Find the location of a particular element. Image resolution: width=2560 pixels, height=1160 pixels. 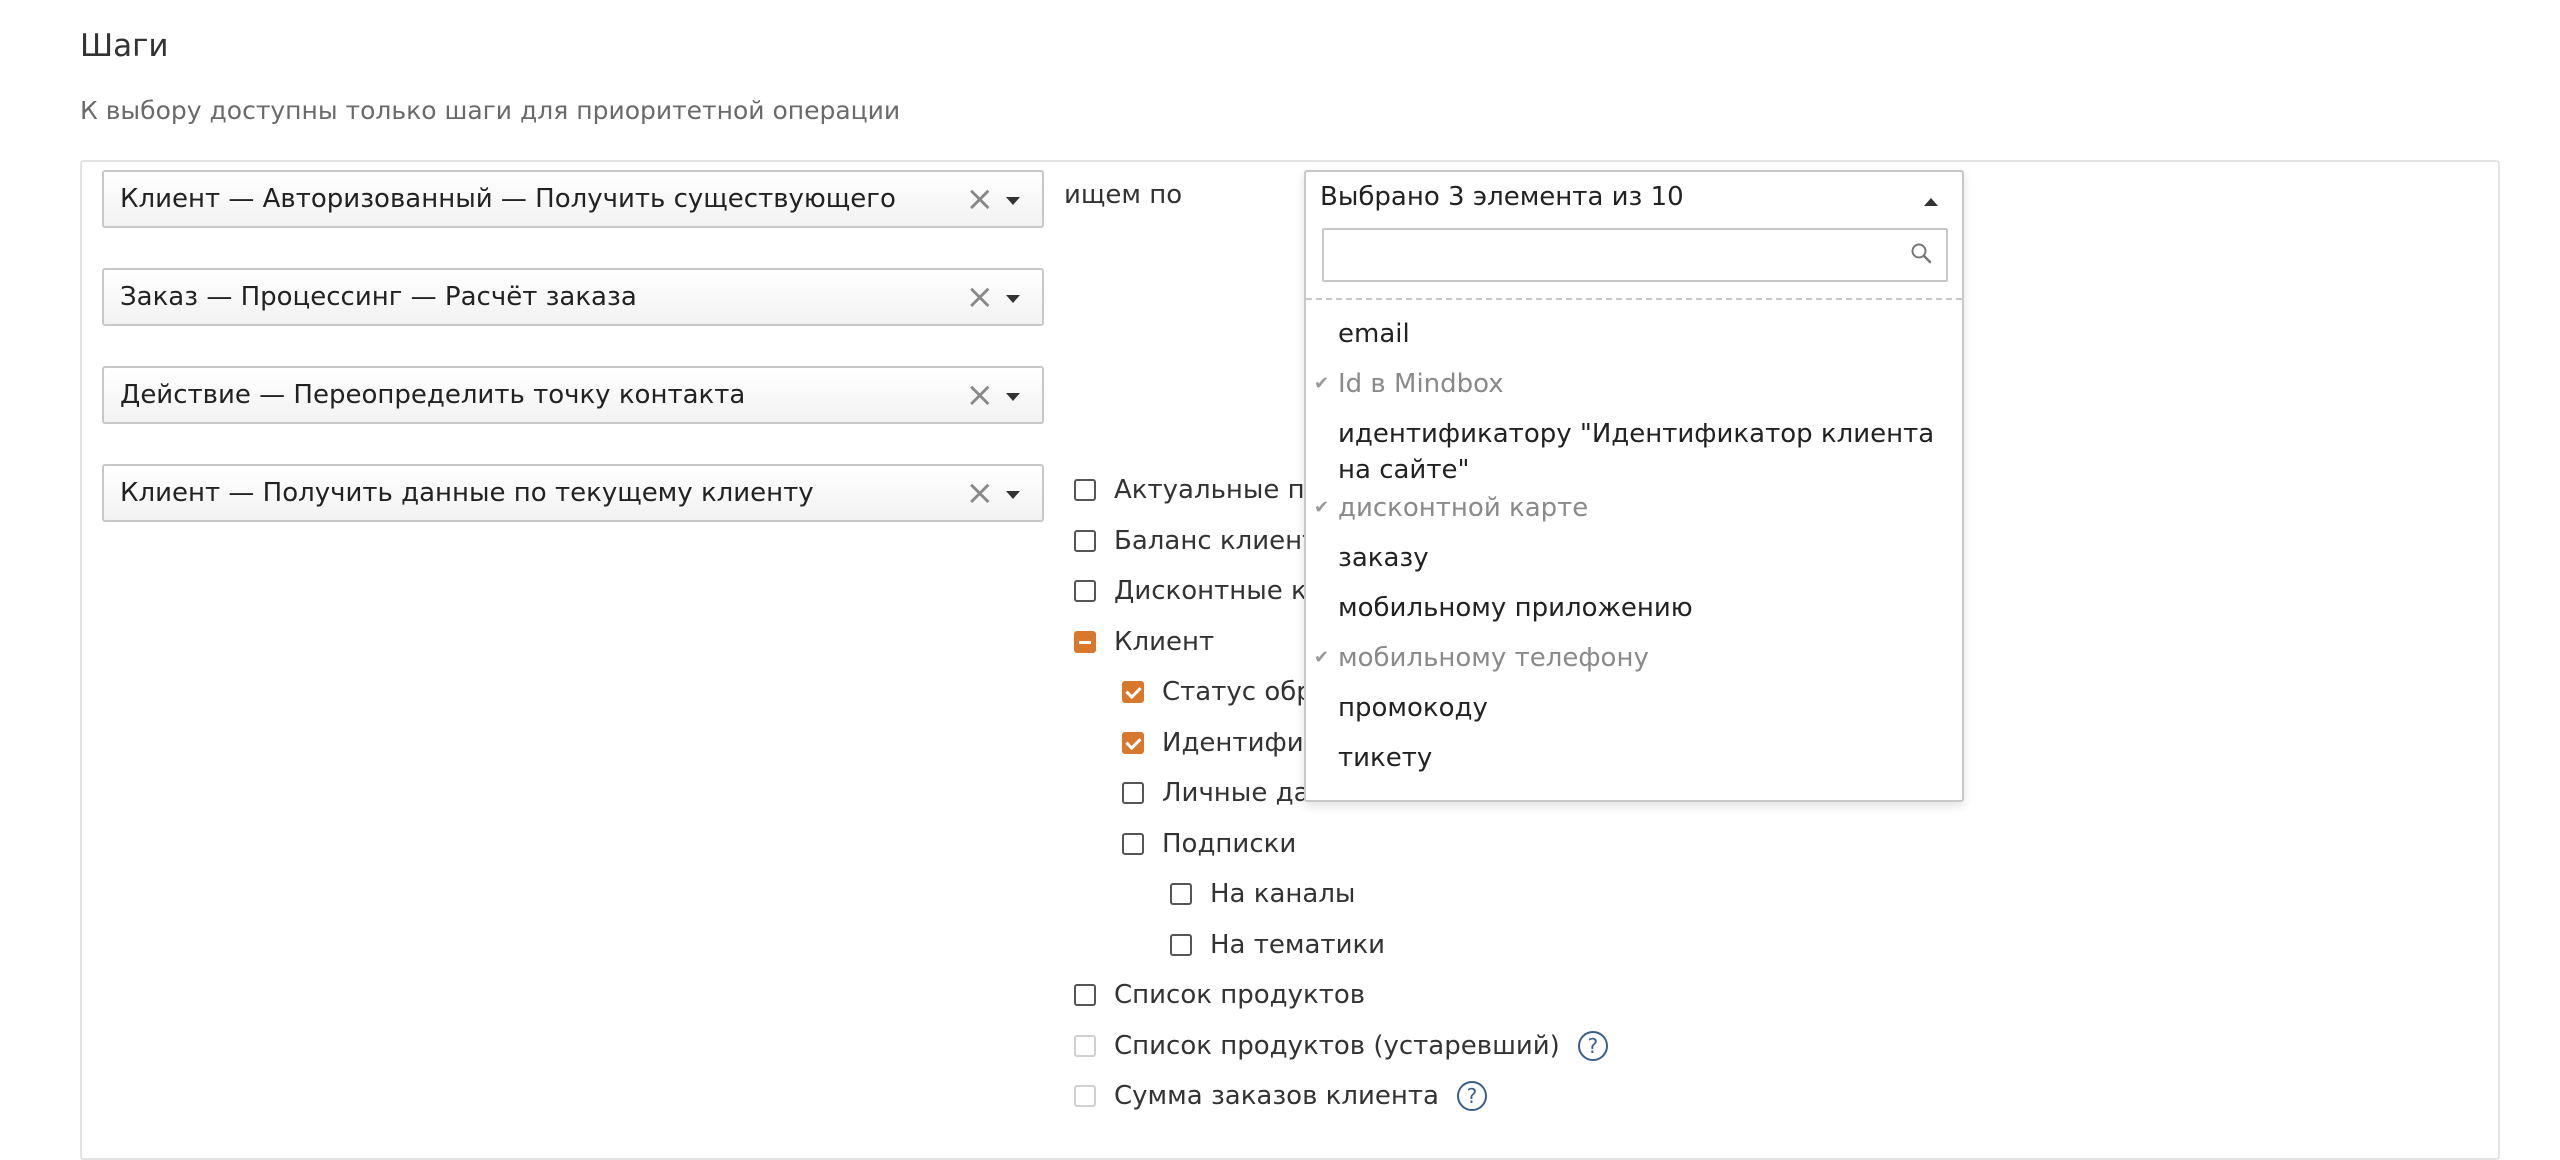

tree-item: Баланс клиента is located at coordinates (1203, 541).